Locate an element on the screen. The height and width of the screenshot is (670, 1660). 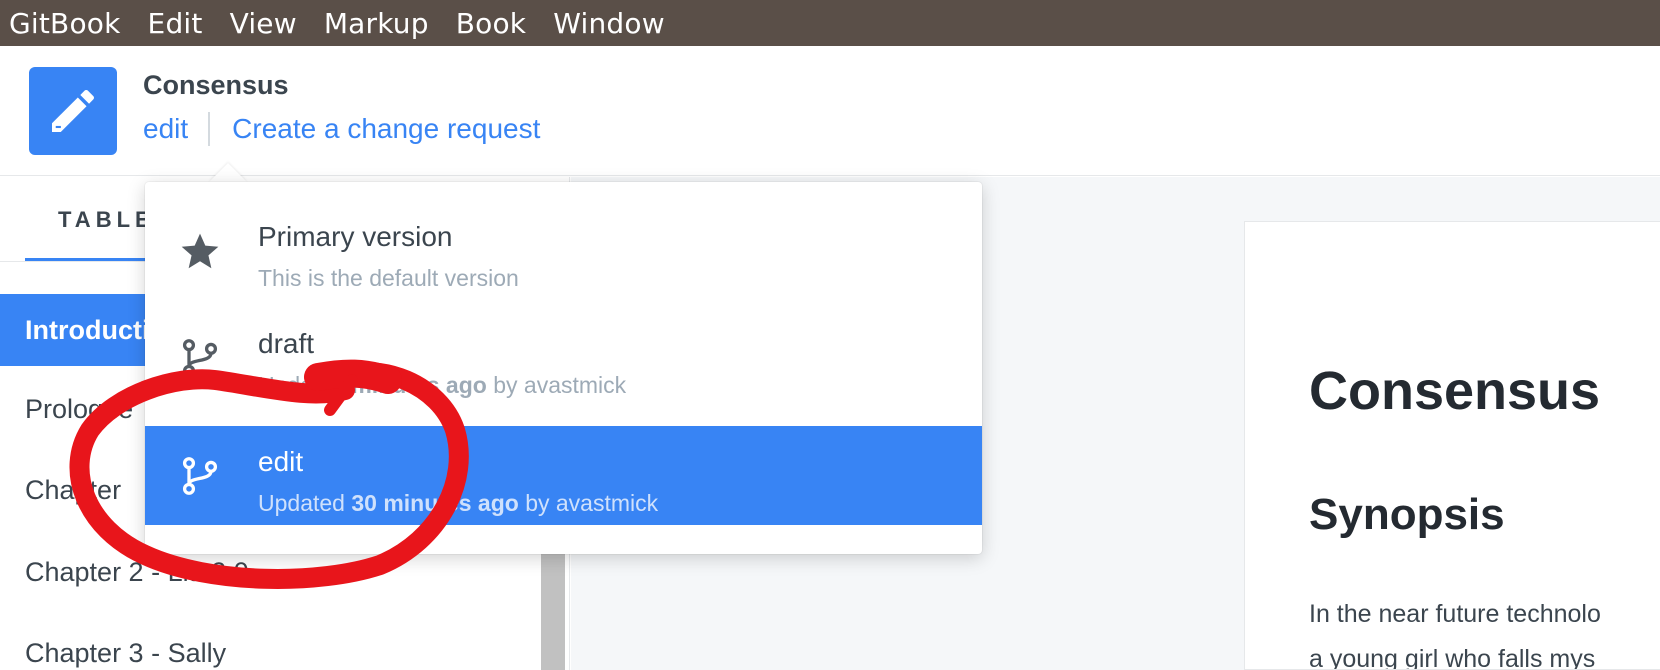
pencil-icon is located at coordinates (73, 111).